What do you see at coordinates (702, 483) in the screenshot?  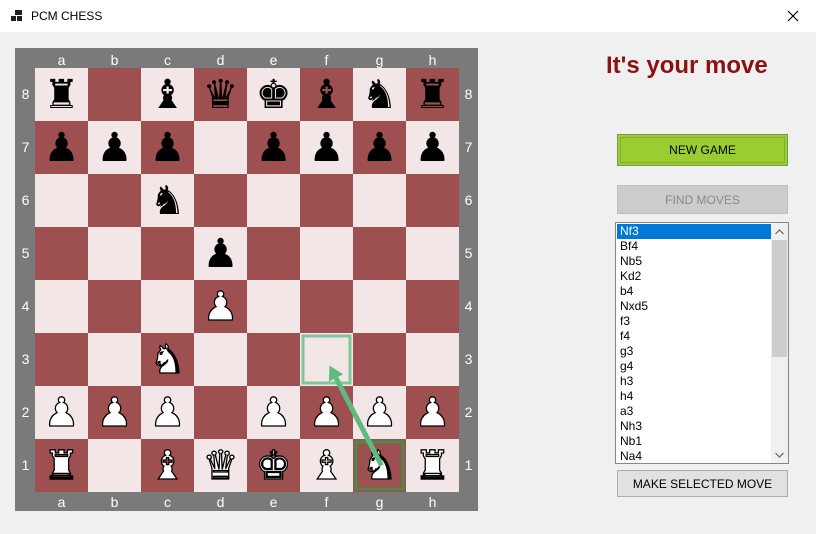 I see `make-selected-move-button: MAKE SELECTED MOVE` at bounding box center [702, 483].